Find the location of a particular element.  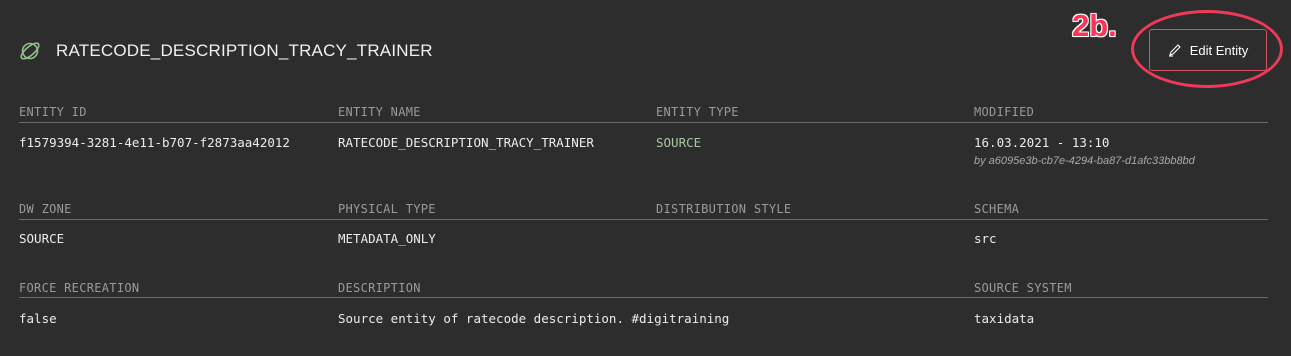

field-label: SOURCE SYSTEM is located at coordinates (1023, 288).